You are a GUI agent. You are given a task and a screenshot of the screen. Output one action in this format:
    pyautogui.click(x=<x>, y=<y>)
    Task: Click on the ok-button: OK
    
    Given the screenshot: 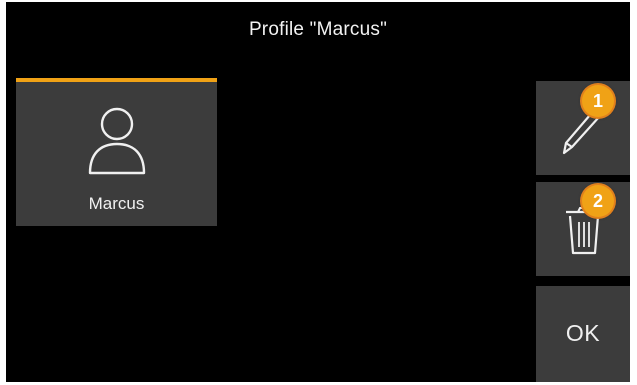 What is the action you would take?
    pyautogui.click(x=583, y=334)
    